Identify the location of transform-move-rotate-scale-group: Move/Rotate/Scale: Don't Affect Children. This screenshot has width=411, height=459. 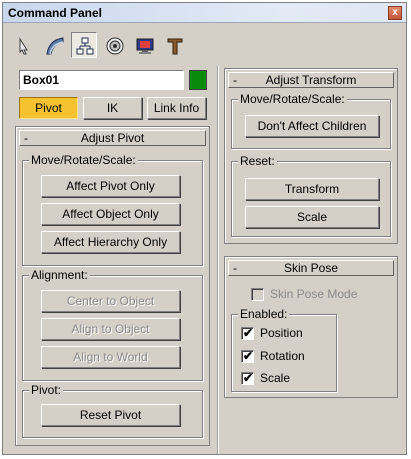
(311, 120).